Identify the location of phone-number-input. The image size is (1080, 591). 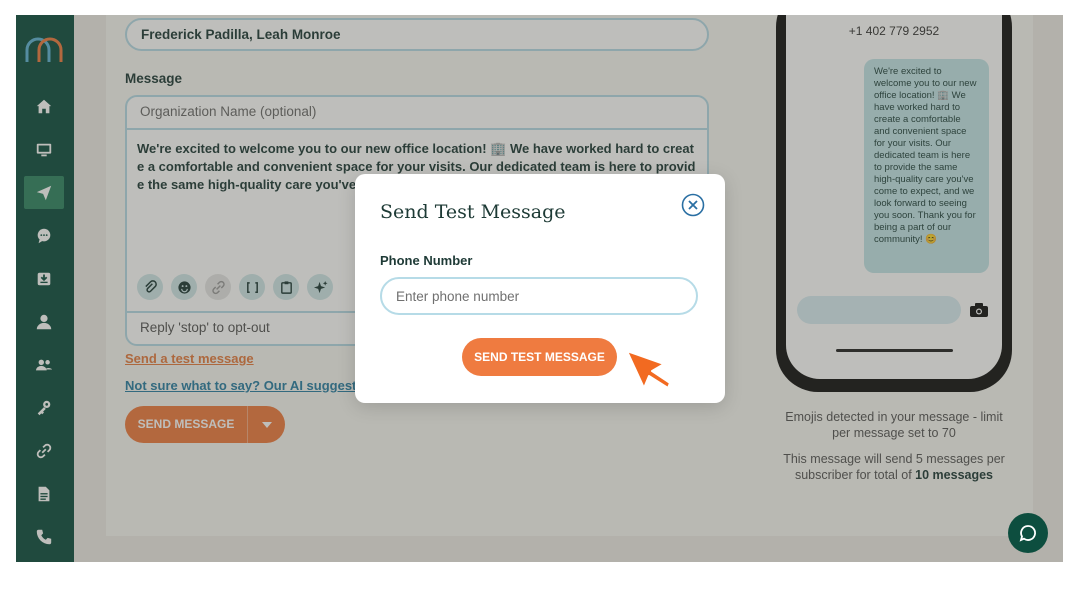
(539, 296).